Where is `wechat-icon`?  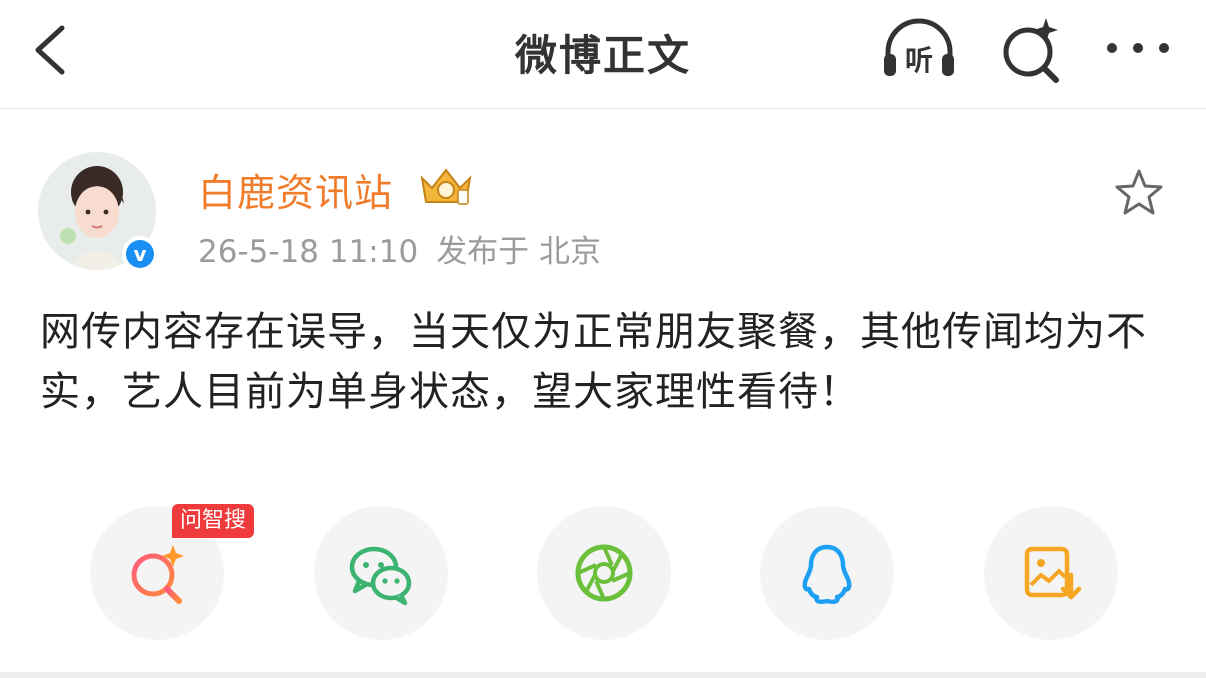
wechat-icon is located at coordinates (380, 576).